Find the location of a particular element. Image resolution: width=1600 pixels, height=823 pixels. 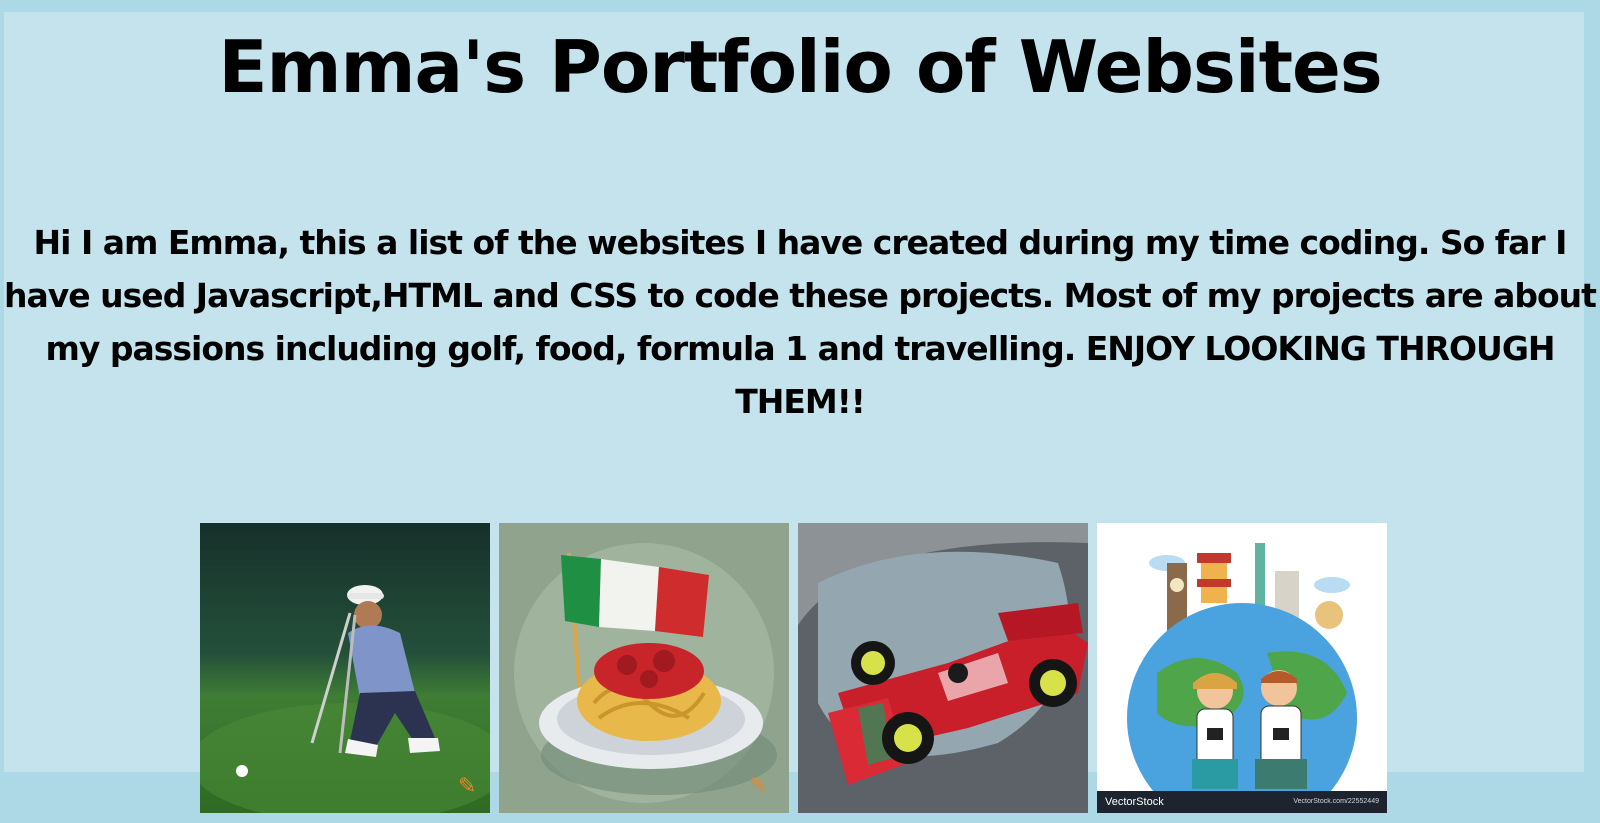

credit-brand: VectorStock is located at coordinates (1134, 802).